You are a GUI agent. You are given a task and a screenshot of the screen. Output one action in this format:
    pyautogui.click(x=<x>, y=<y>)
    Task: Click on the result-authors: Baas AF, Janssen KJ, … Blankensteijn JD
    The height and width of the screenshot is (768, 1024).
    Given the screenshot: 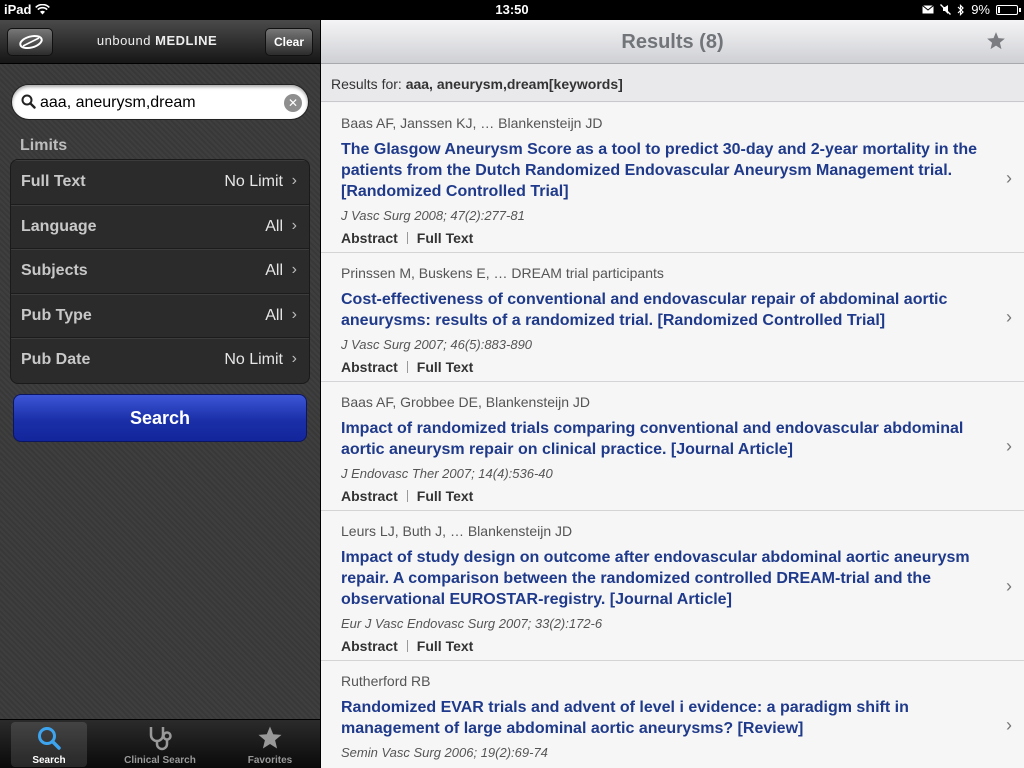 What is the action you would take?
    pyautogui.click(x=472, y=123)
    